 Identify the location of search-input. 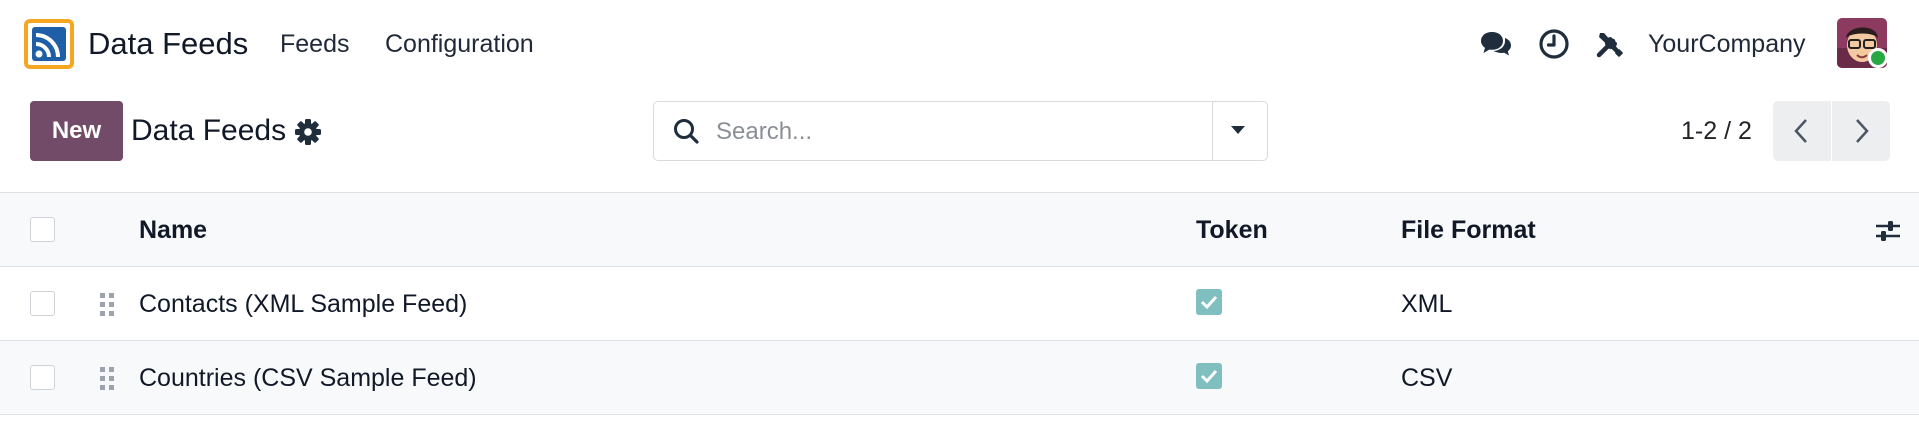
(986, 132).